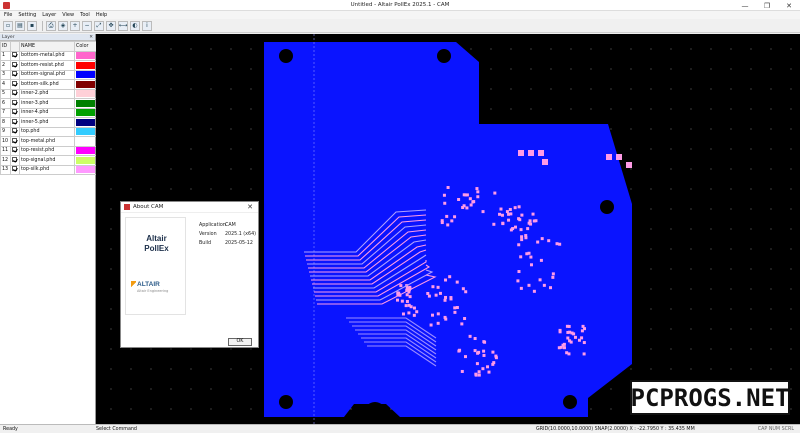 This screenshot has width=800, height=433. What do you see at coordinates (20, 25) in the screenshot?
I see `open-icon: ▤` at bounding box center [20, 25].